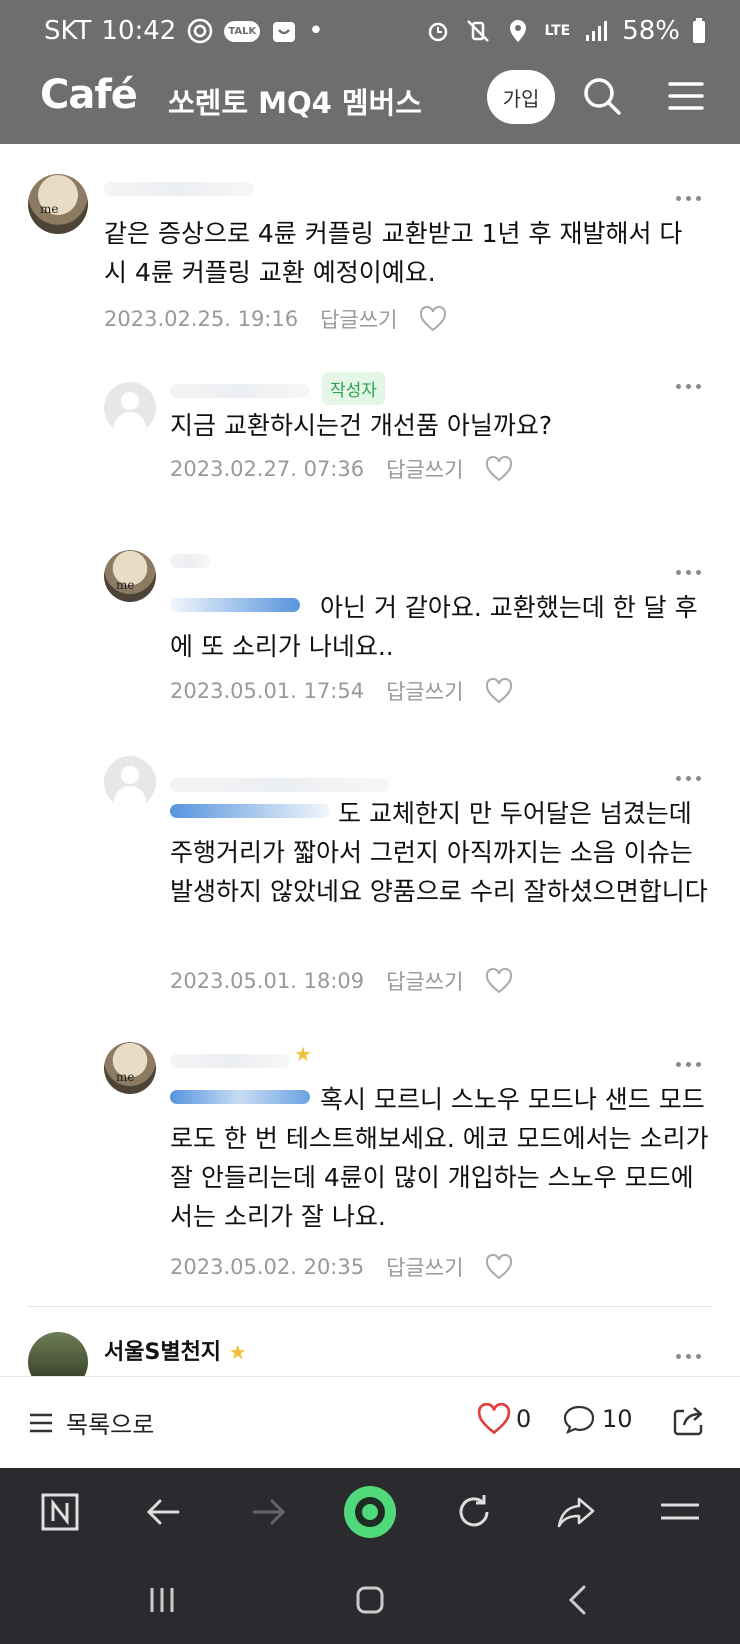 This screenshot has width=740, height=1644. Describe the element at coordinates (557, 31) in the screenshot. I see `network-type: LTE` at that location.